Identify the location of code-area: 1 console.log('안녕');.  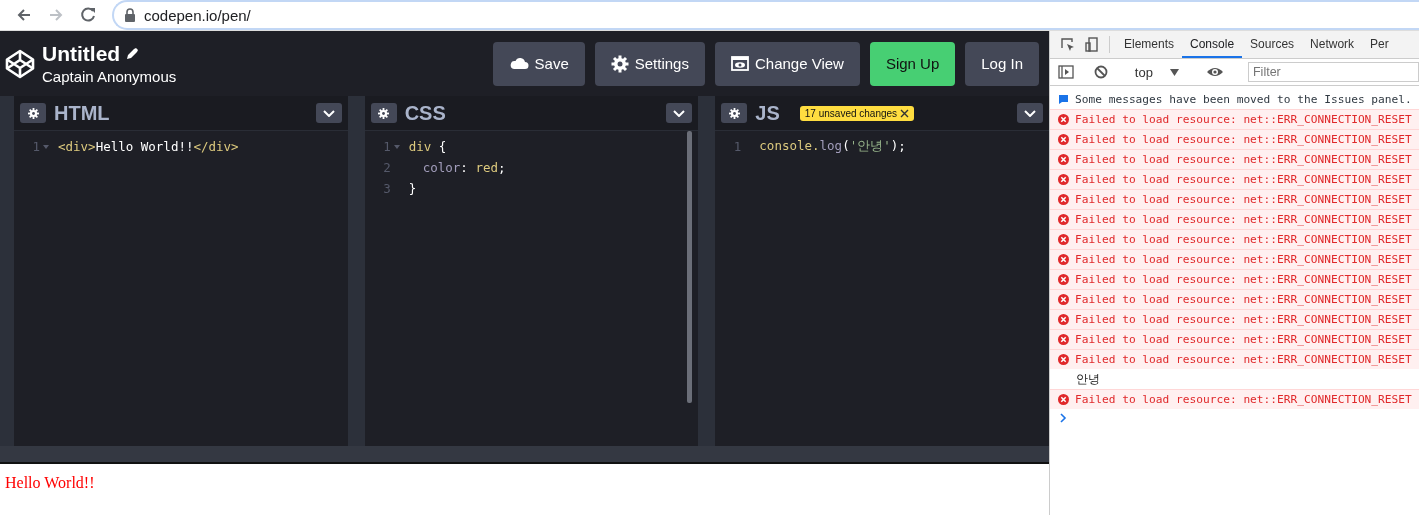
(882, 288).